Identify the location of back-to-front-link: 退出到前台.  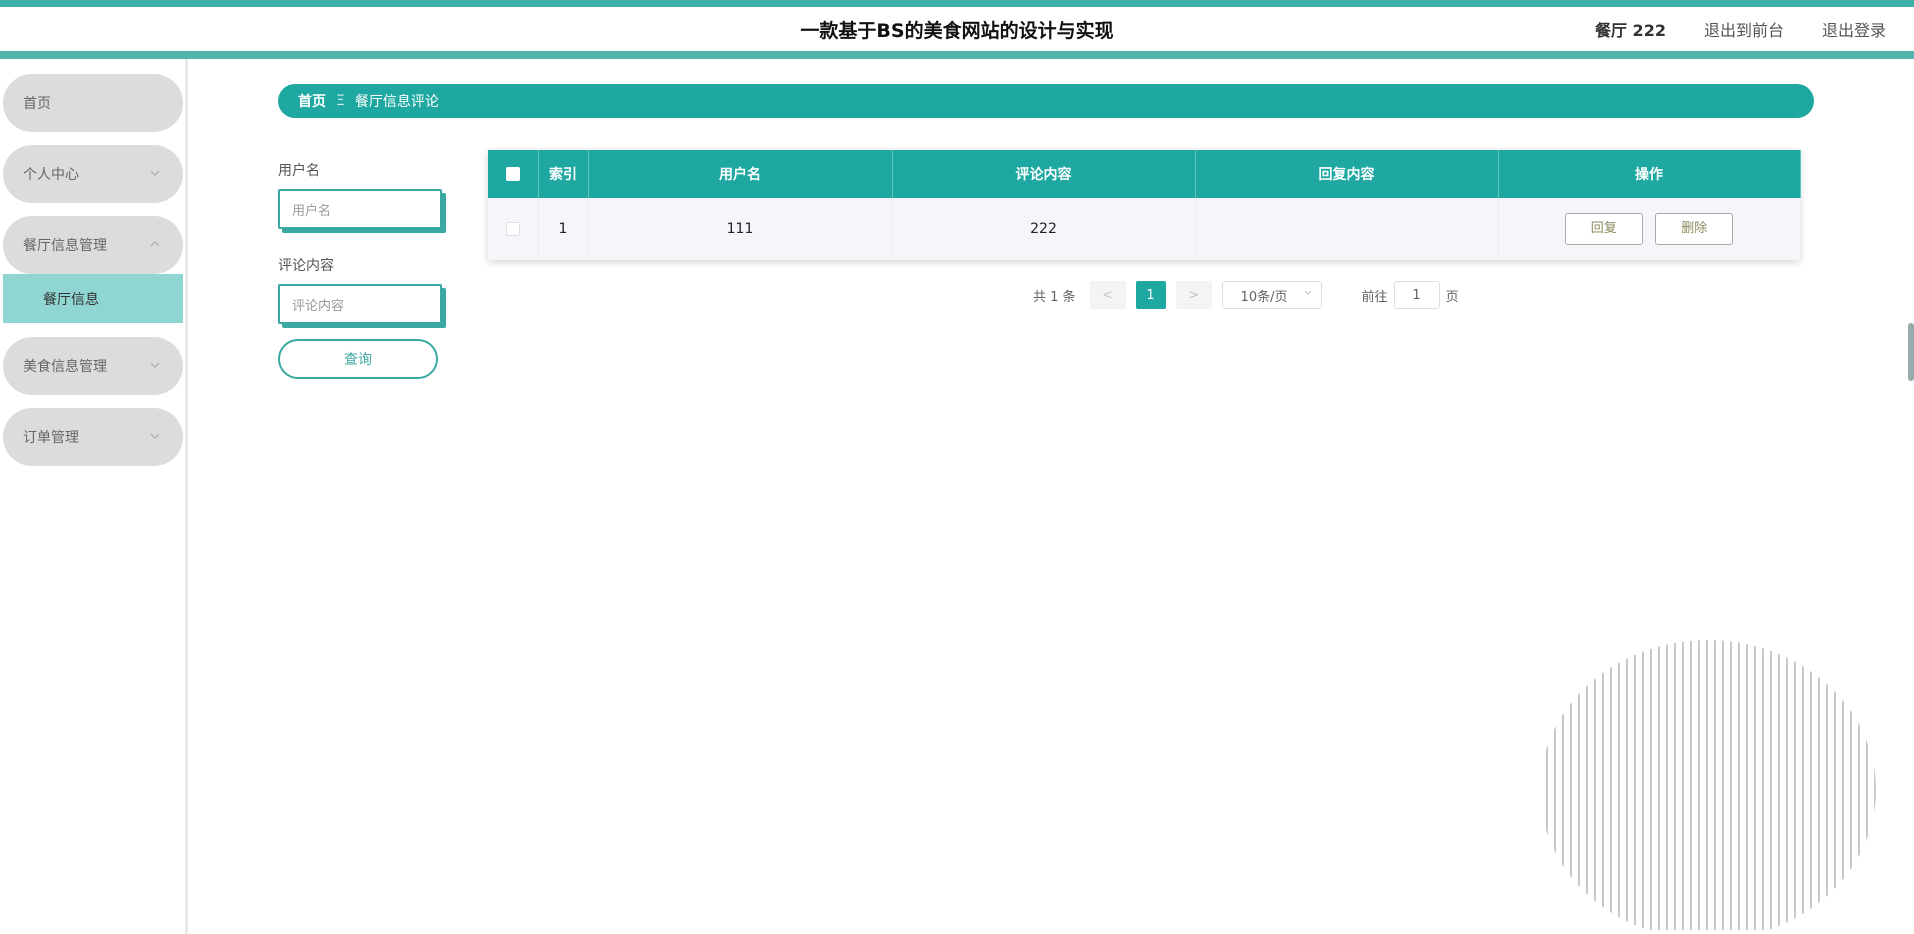
(1744, 29).